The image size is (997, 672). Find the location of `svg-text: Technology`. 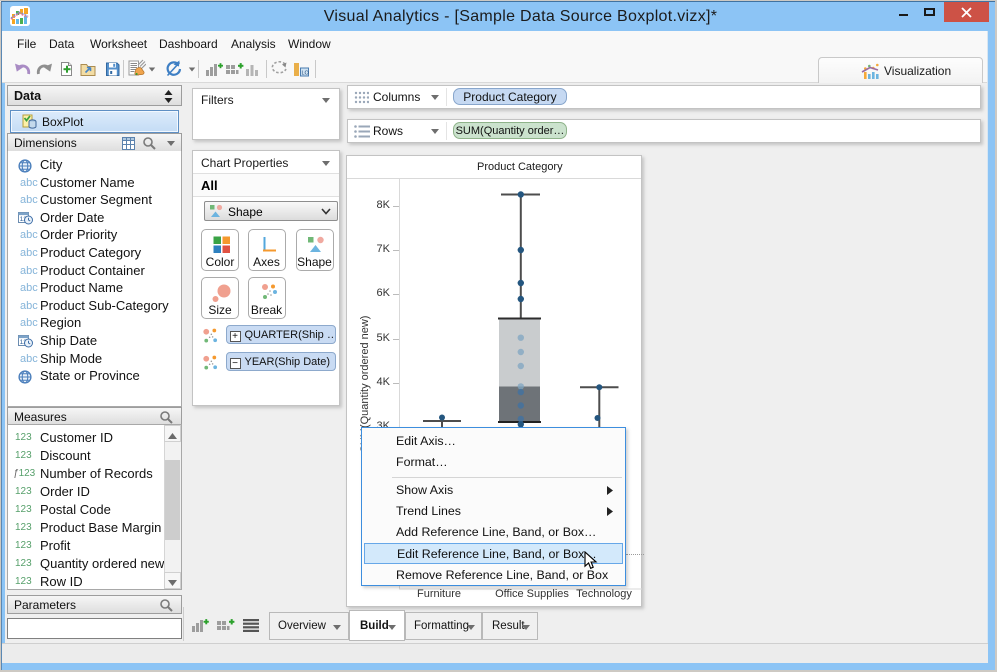

svg-text: Technology is located at coordinates (604, 594).